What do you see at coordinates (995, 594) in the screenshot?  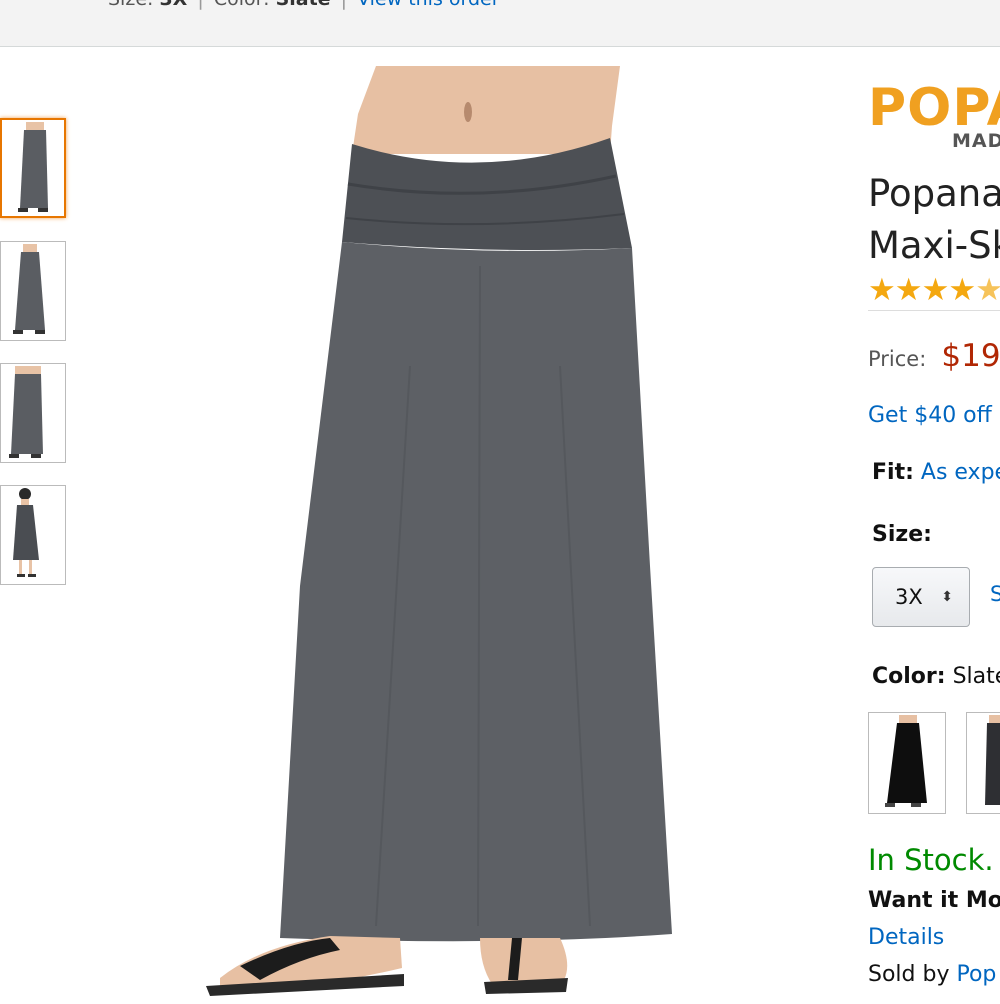 I see `size-chart-link: S` at bounding box center [995, 594].